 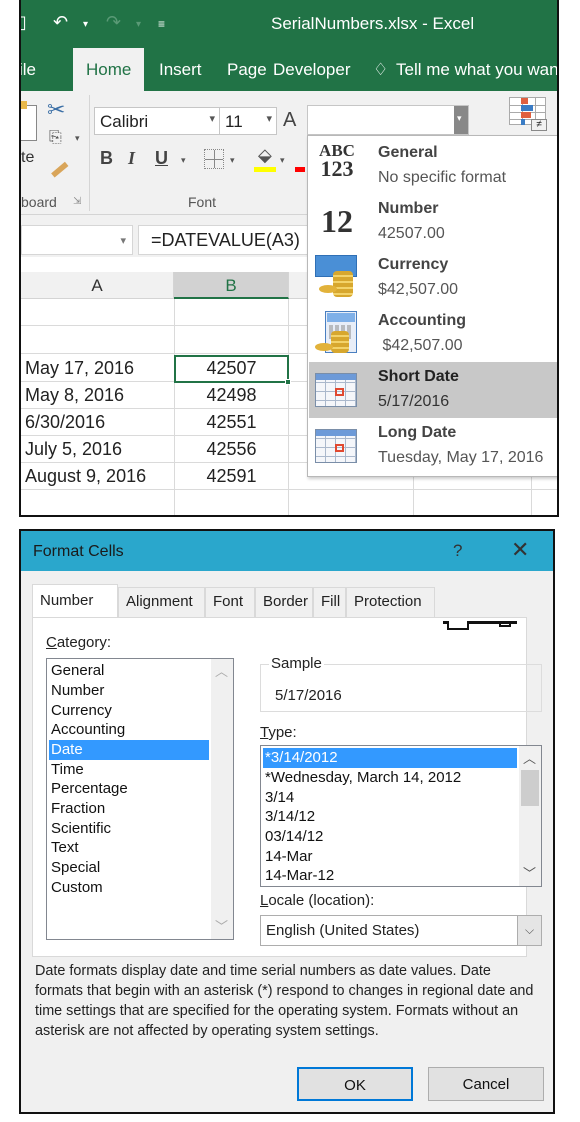 What do you see at coordinates (73, 449) in the screenshot?
I see `cell-a6: July 5, 2016` at bounding box center [73, 449].